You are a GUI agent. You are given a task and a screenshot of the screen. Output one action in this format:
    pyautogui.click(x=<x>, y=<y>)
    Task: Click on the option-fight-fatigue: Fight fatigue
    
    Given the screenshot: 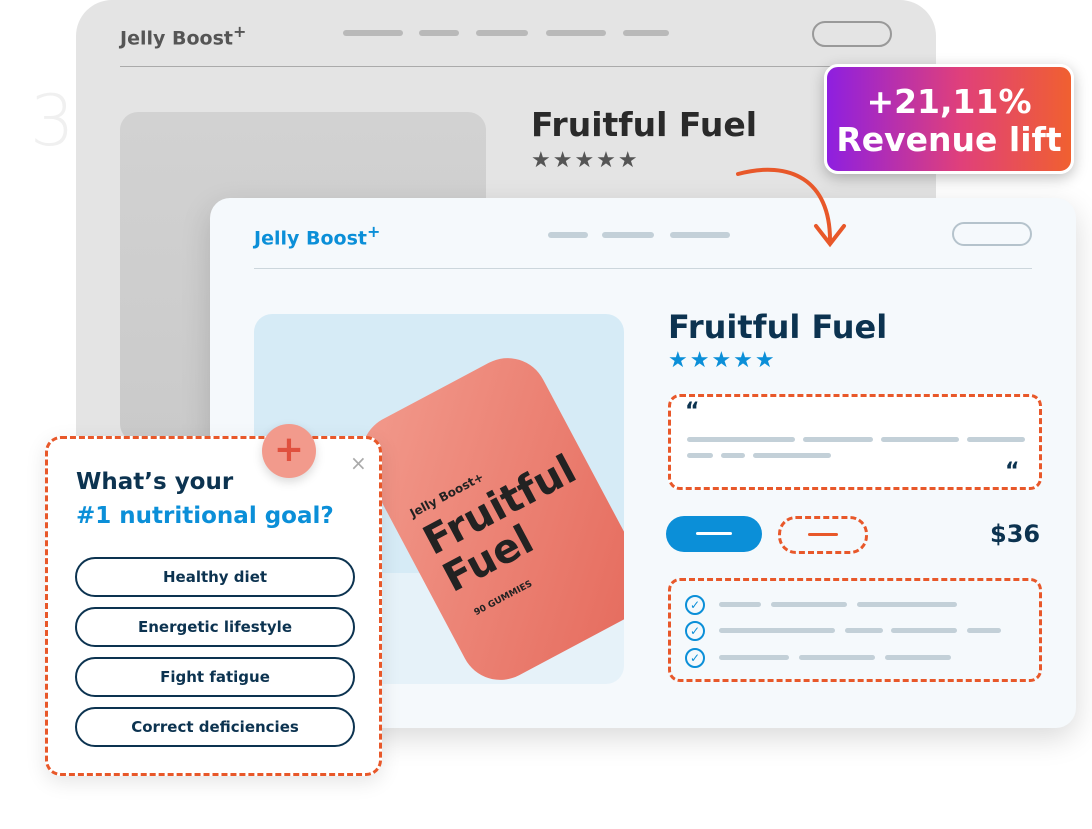 What is the action you would take?
    pyautogui.click(x=215, y=677)
    